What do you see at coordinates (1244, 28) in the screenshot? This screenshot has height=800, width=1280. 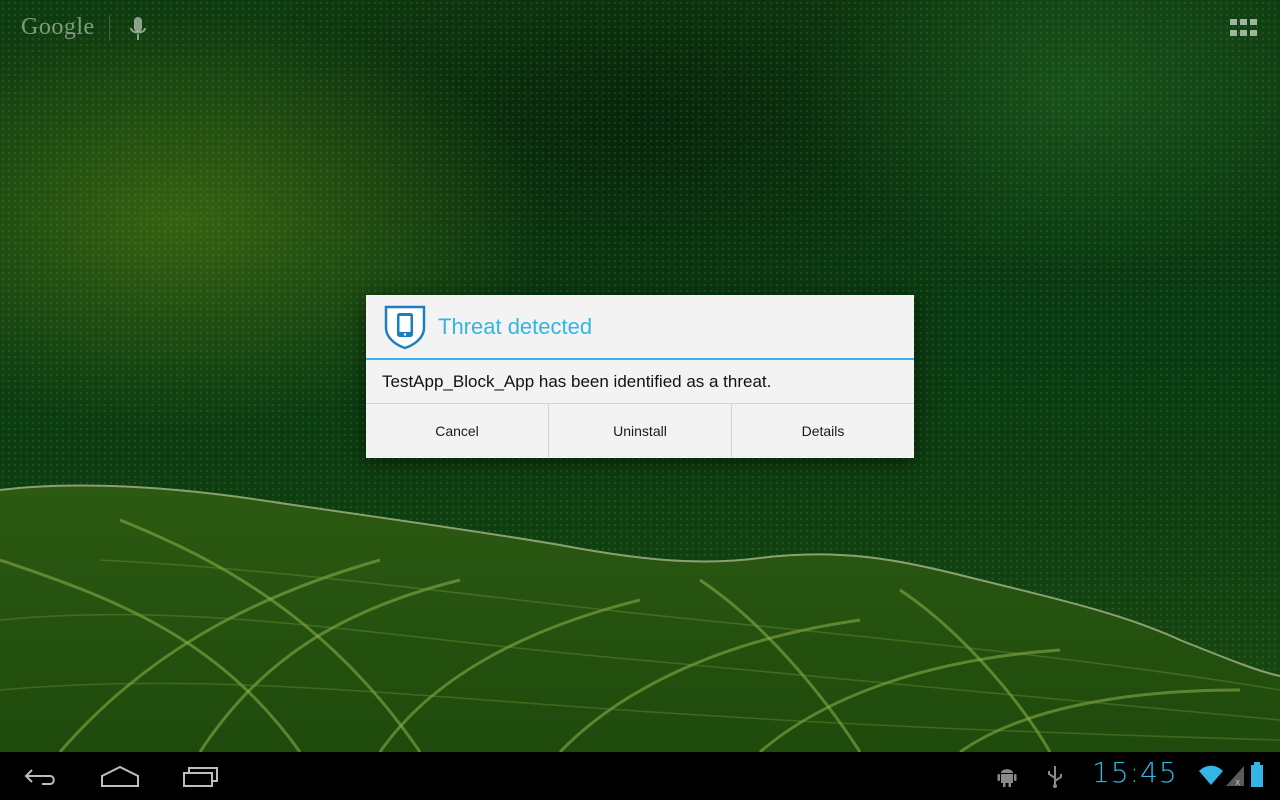 I see `apps-grid-icon` at bounding box center [1244, 28].